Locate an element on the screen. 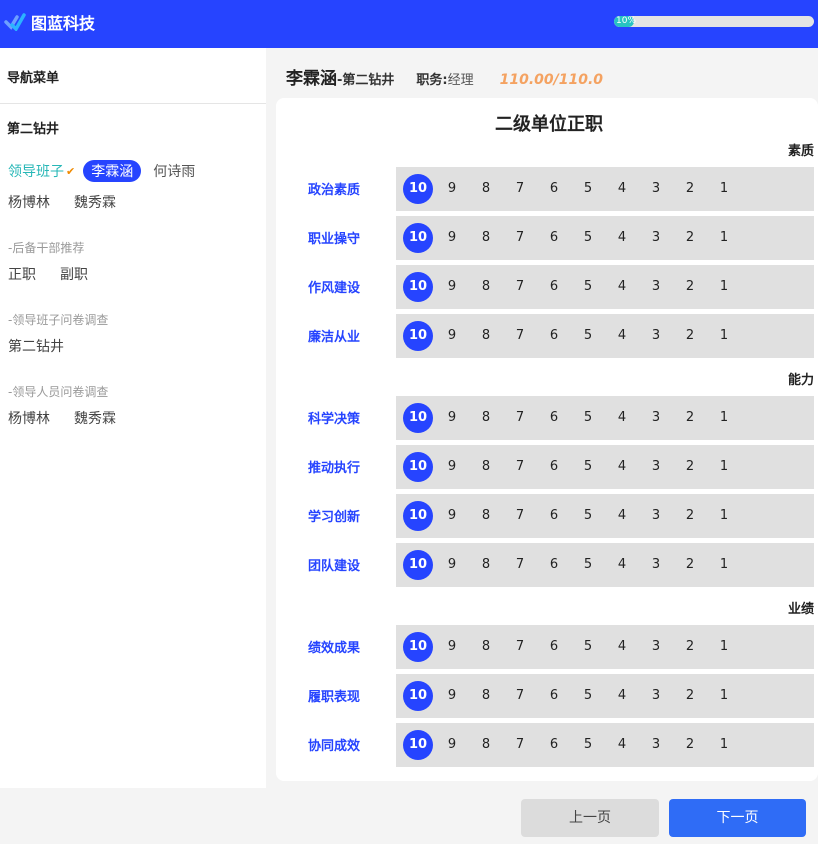 This screenshot has width=818, height=844. team-survey-item: 第二钻井 is located at coordinates (36, 346).